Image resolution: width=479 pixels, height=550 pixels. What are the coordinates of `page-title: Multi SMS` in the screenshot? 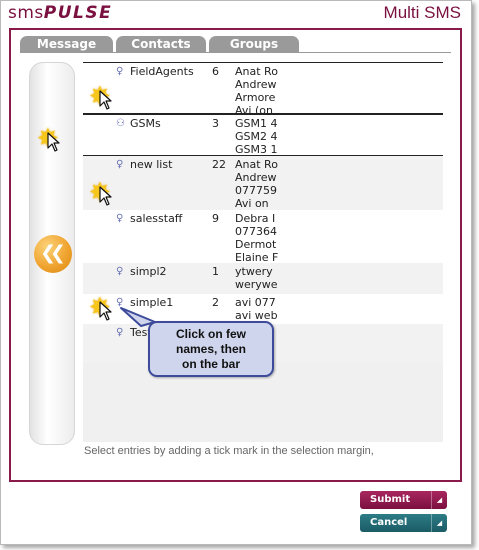 It's located at (422, 12).